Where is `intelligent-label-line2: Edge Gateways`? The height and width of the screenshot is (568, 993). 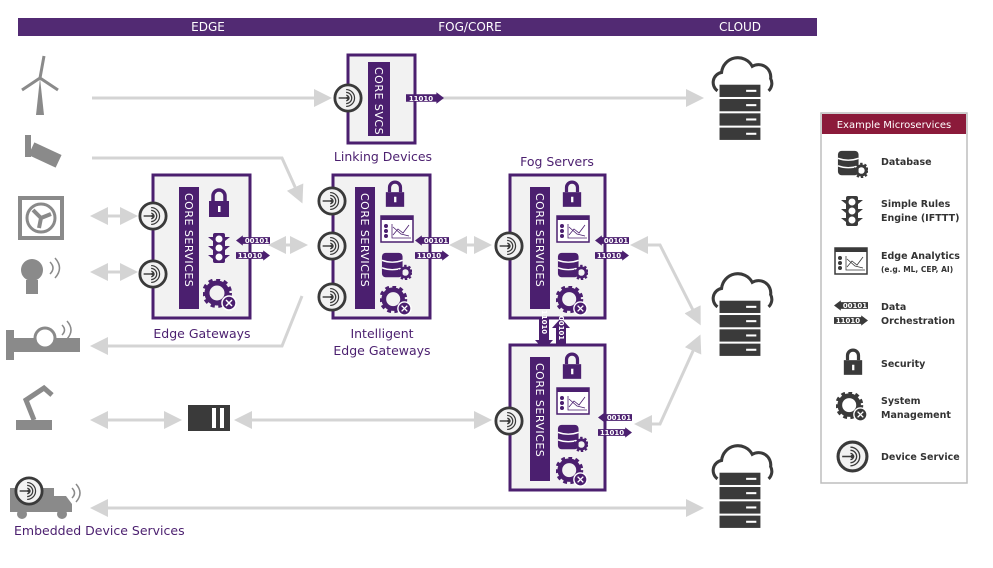
intelligent-label-line2: Edge Gateways is located at coordinates (381, 350).